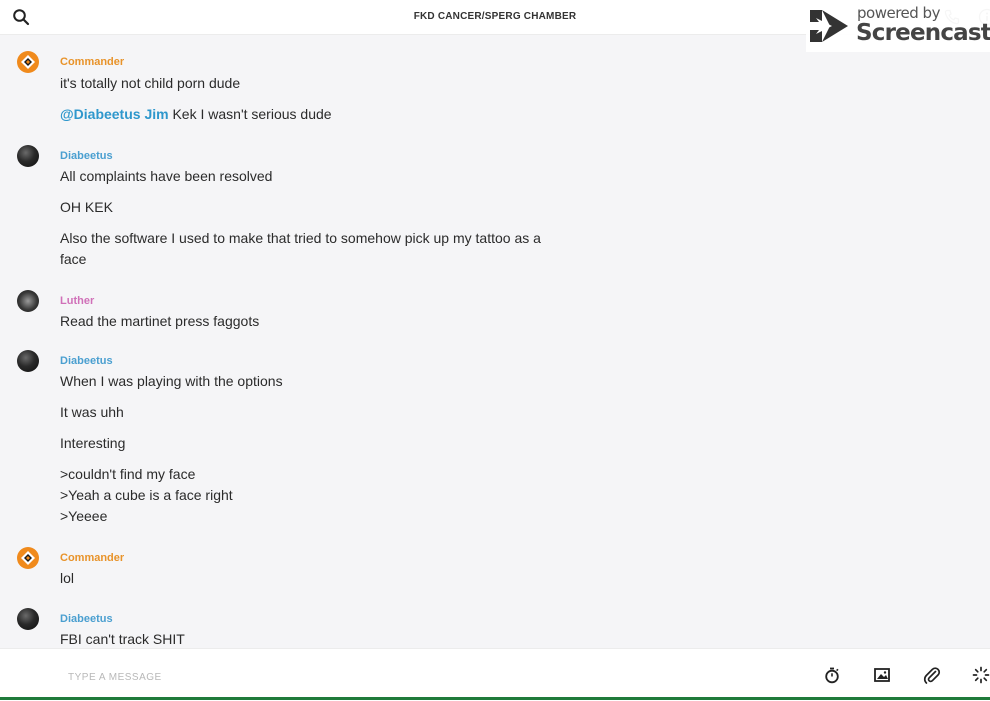 Image resolution: width=990 pixels, height=701 pixels. I want to click on message-text: >couldn't find my face, so click(320, 474).